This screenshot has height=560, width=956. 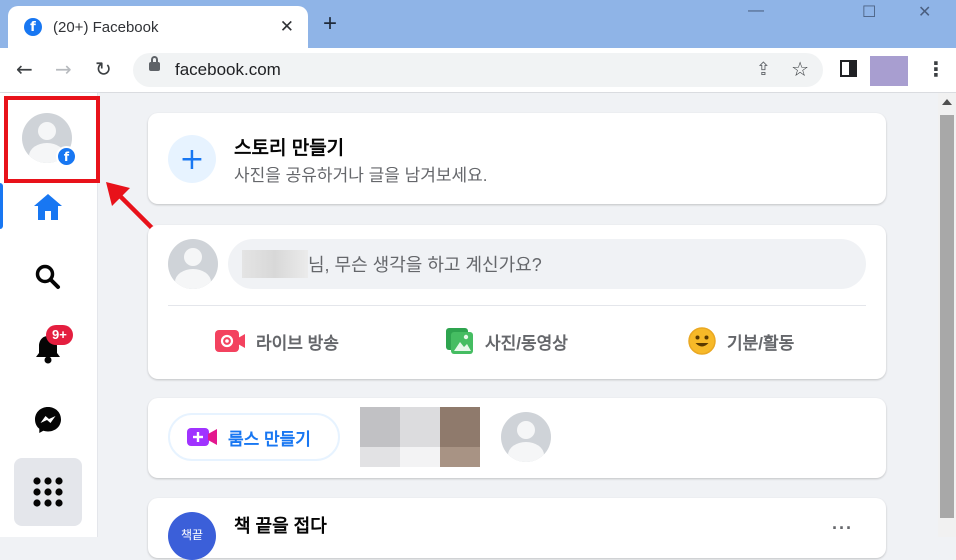 I want to click on feeling-activity-button: 기분/활동, so click(x=740, y=341).